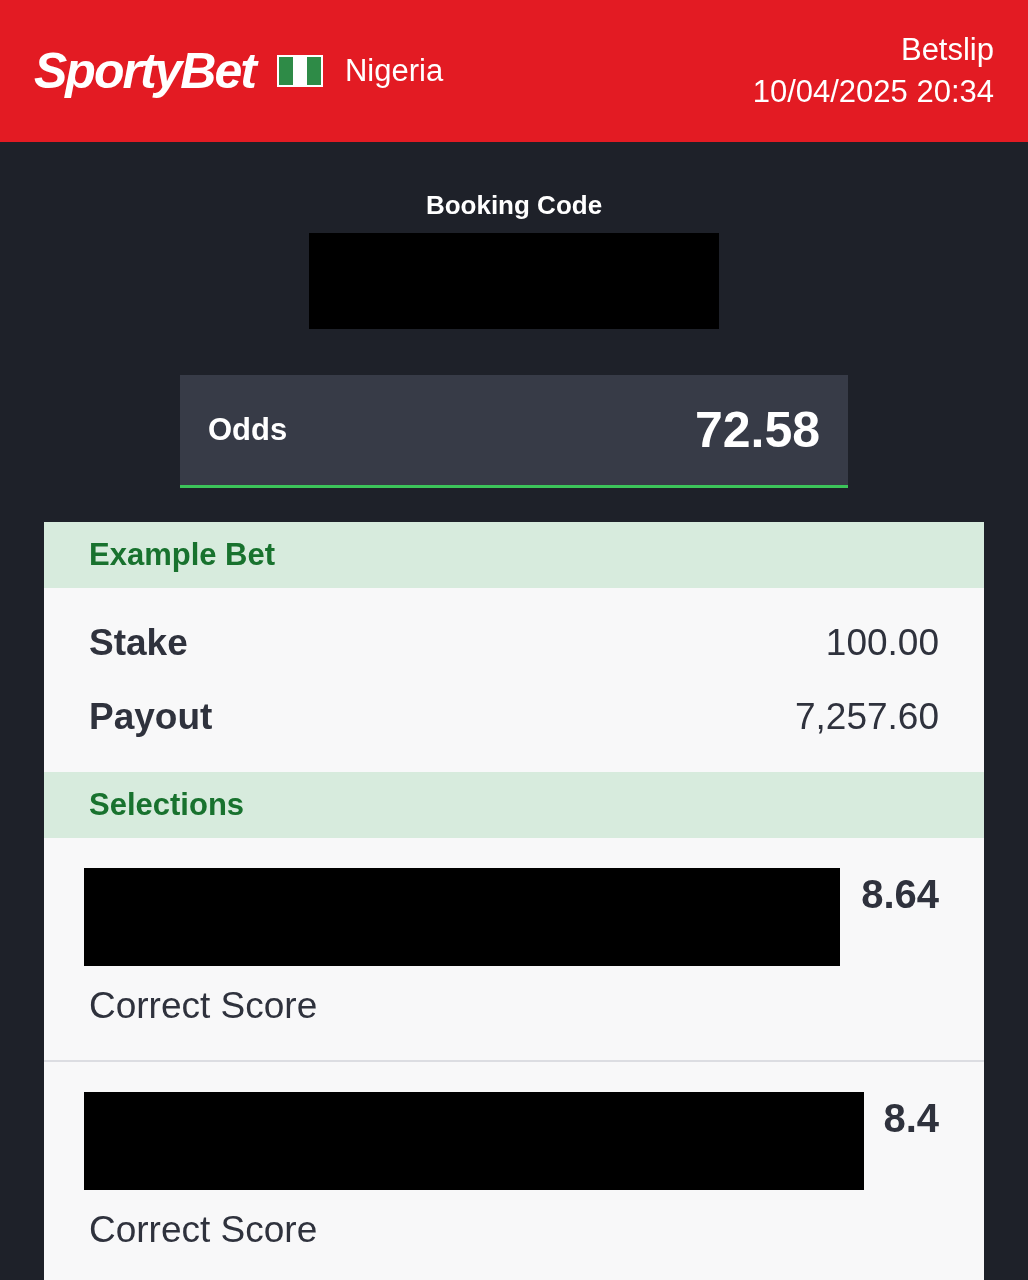  What do you see at coordinates (394, 70) in the screenshot?
I see `country-label: Nigeria` at bounding box center [394, 70].